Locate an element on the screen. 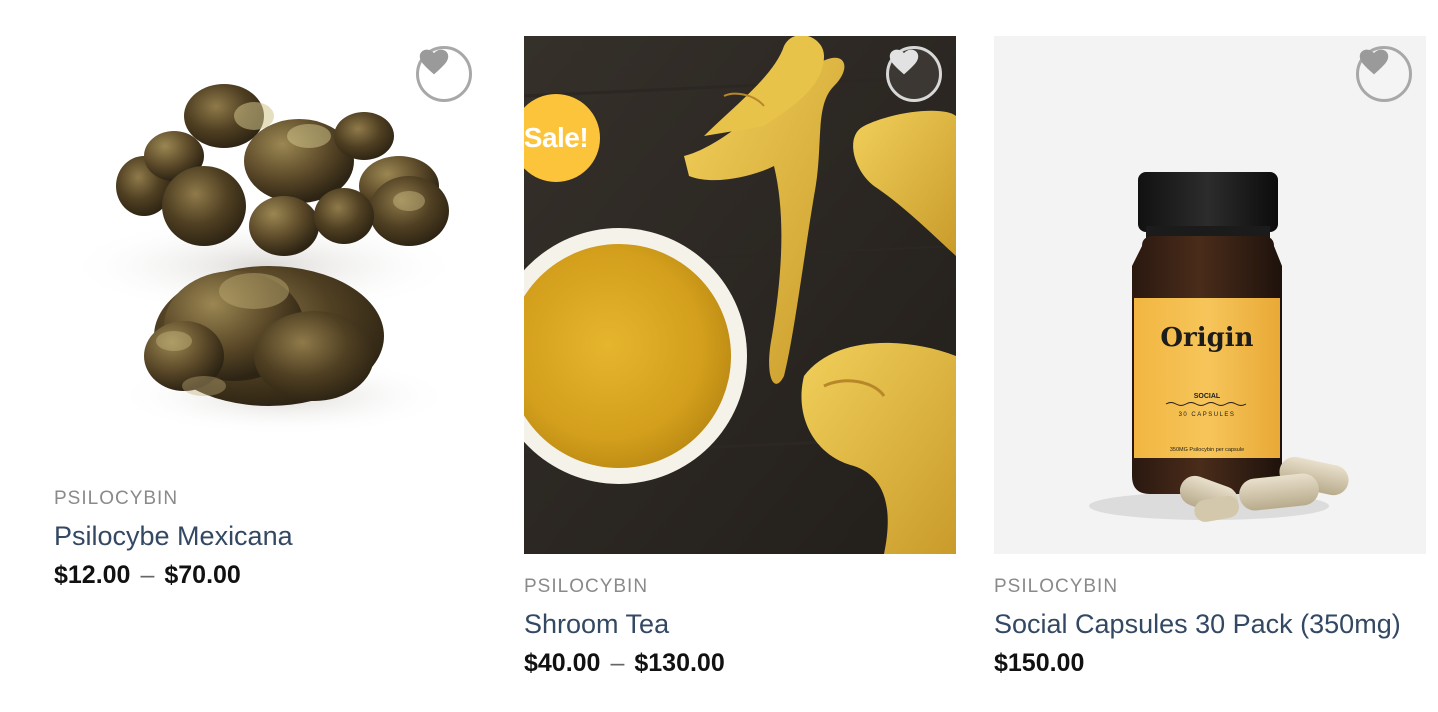  price-low: $40.00 is located at coordinates (562, 663).